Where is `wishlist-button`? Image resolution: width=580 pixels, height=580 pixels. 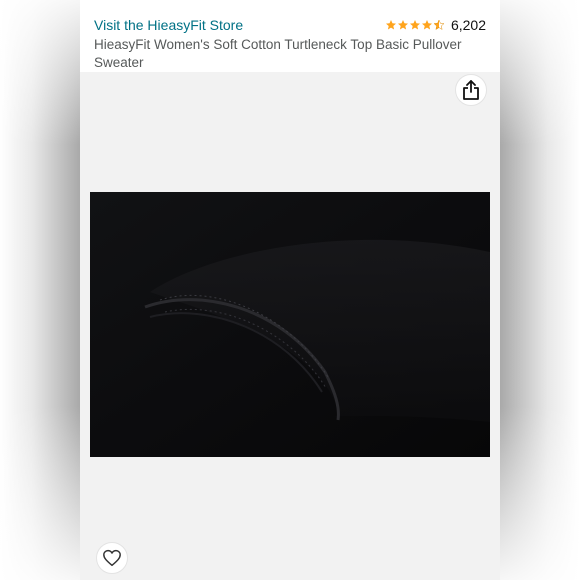
wishlist-button is located at coordinates (112, 558).